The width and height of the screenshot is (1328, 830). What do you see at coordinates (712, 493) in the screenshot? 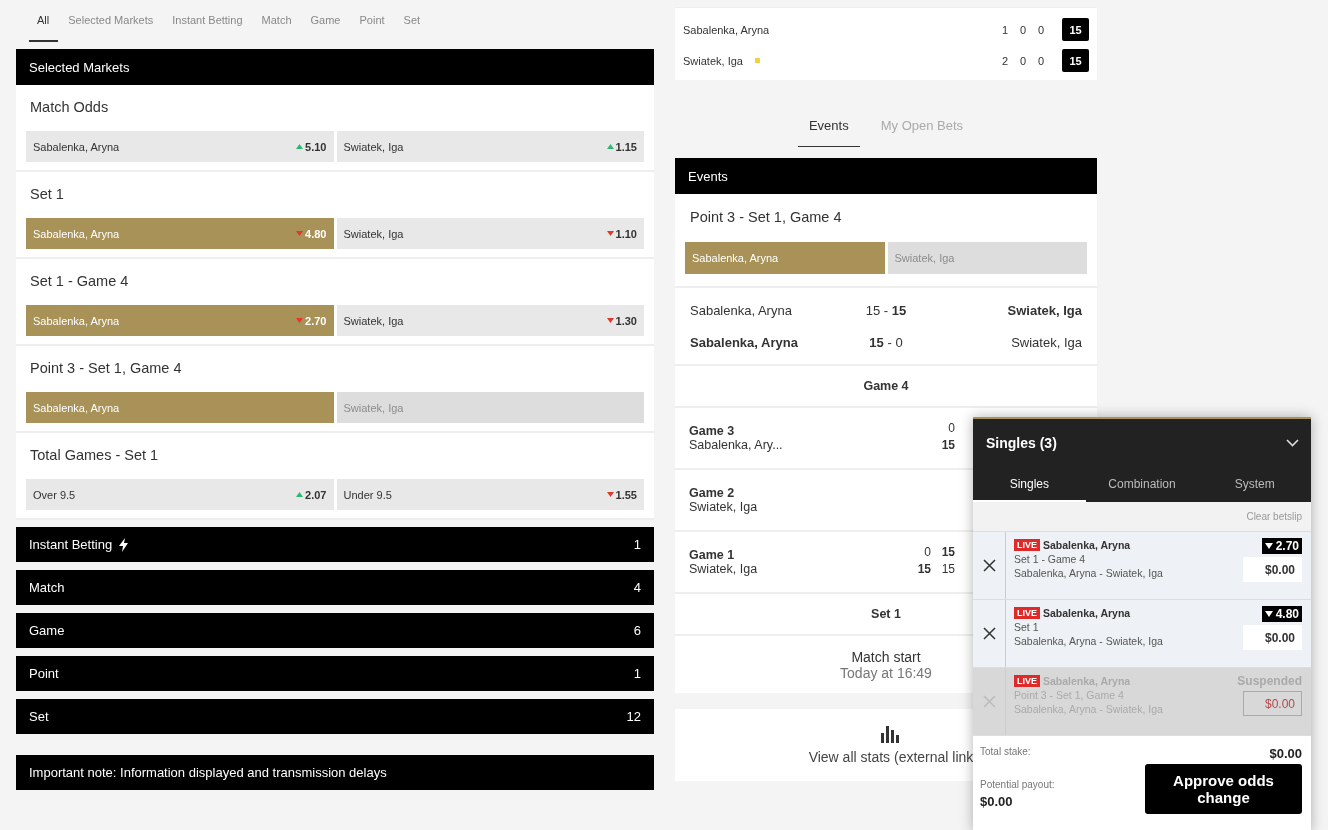
I see `game-title: Game 2` at bounding box center [712, 493].